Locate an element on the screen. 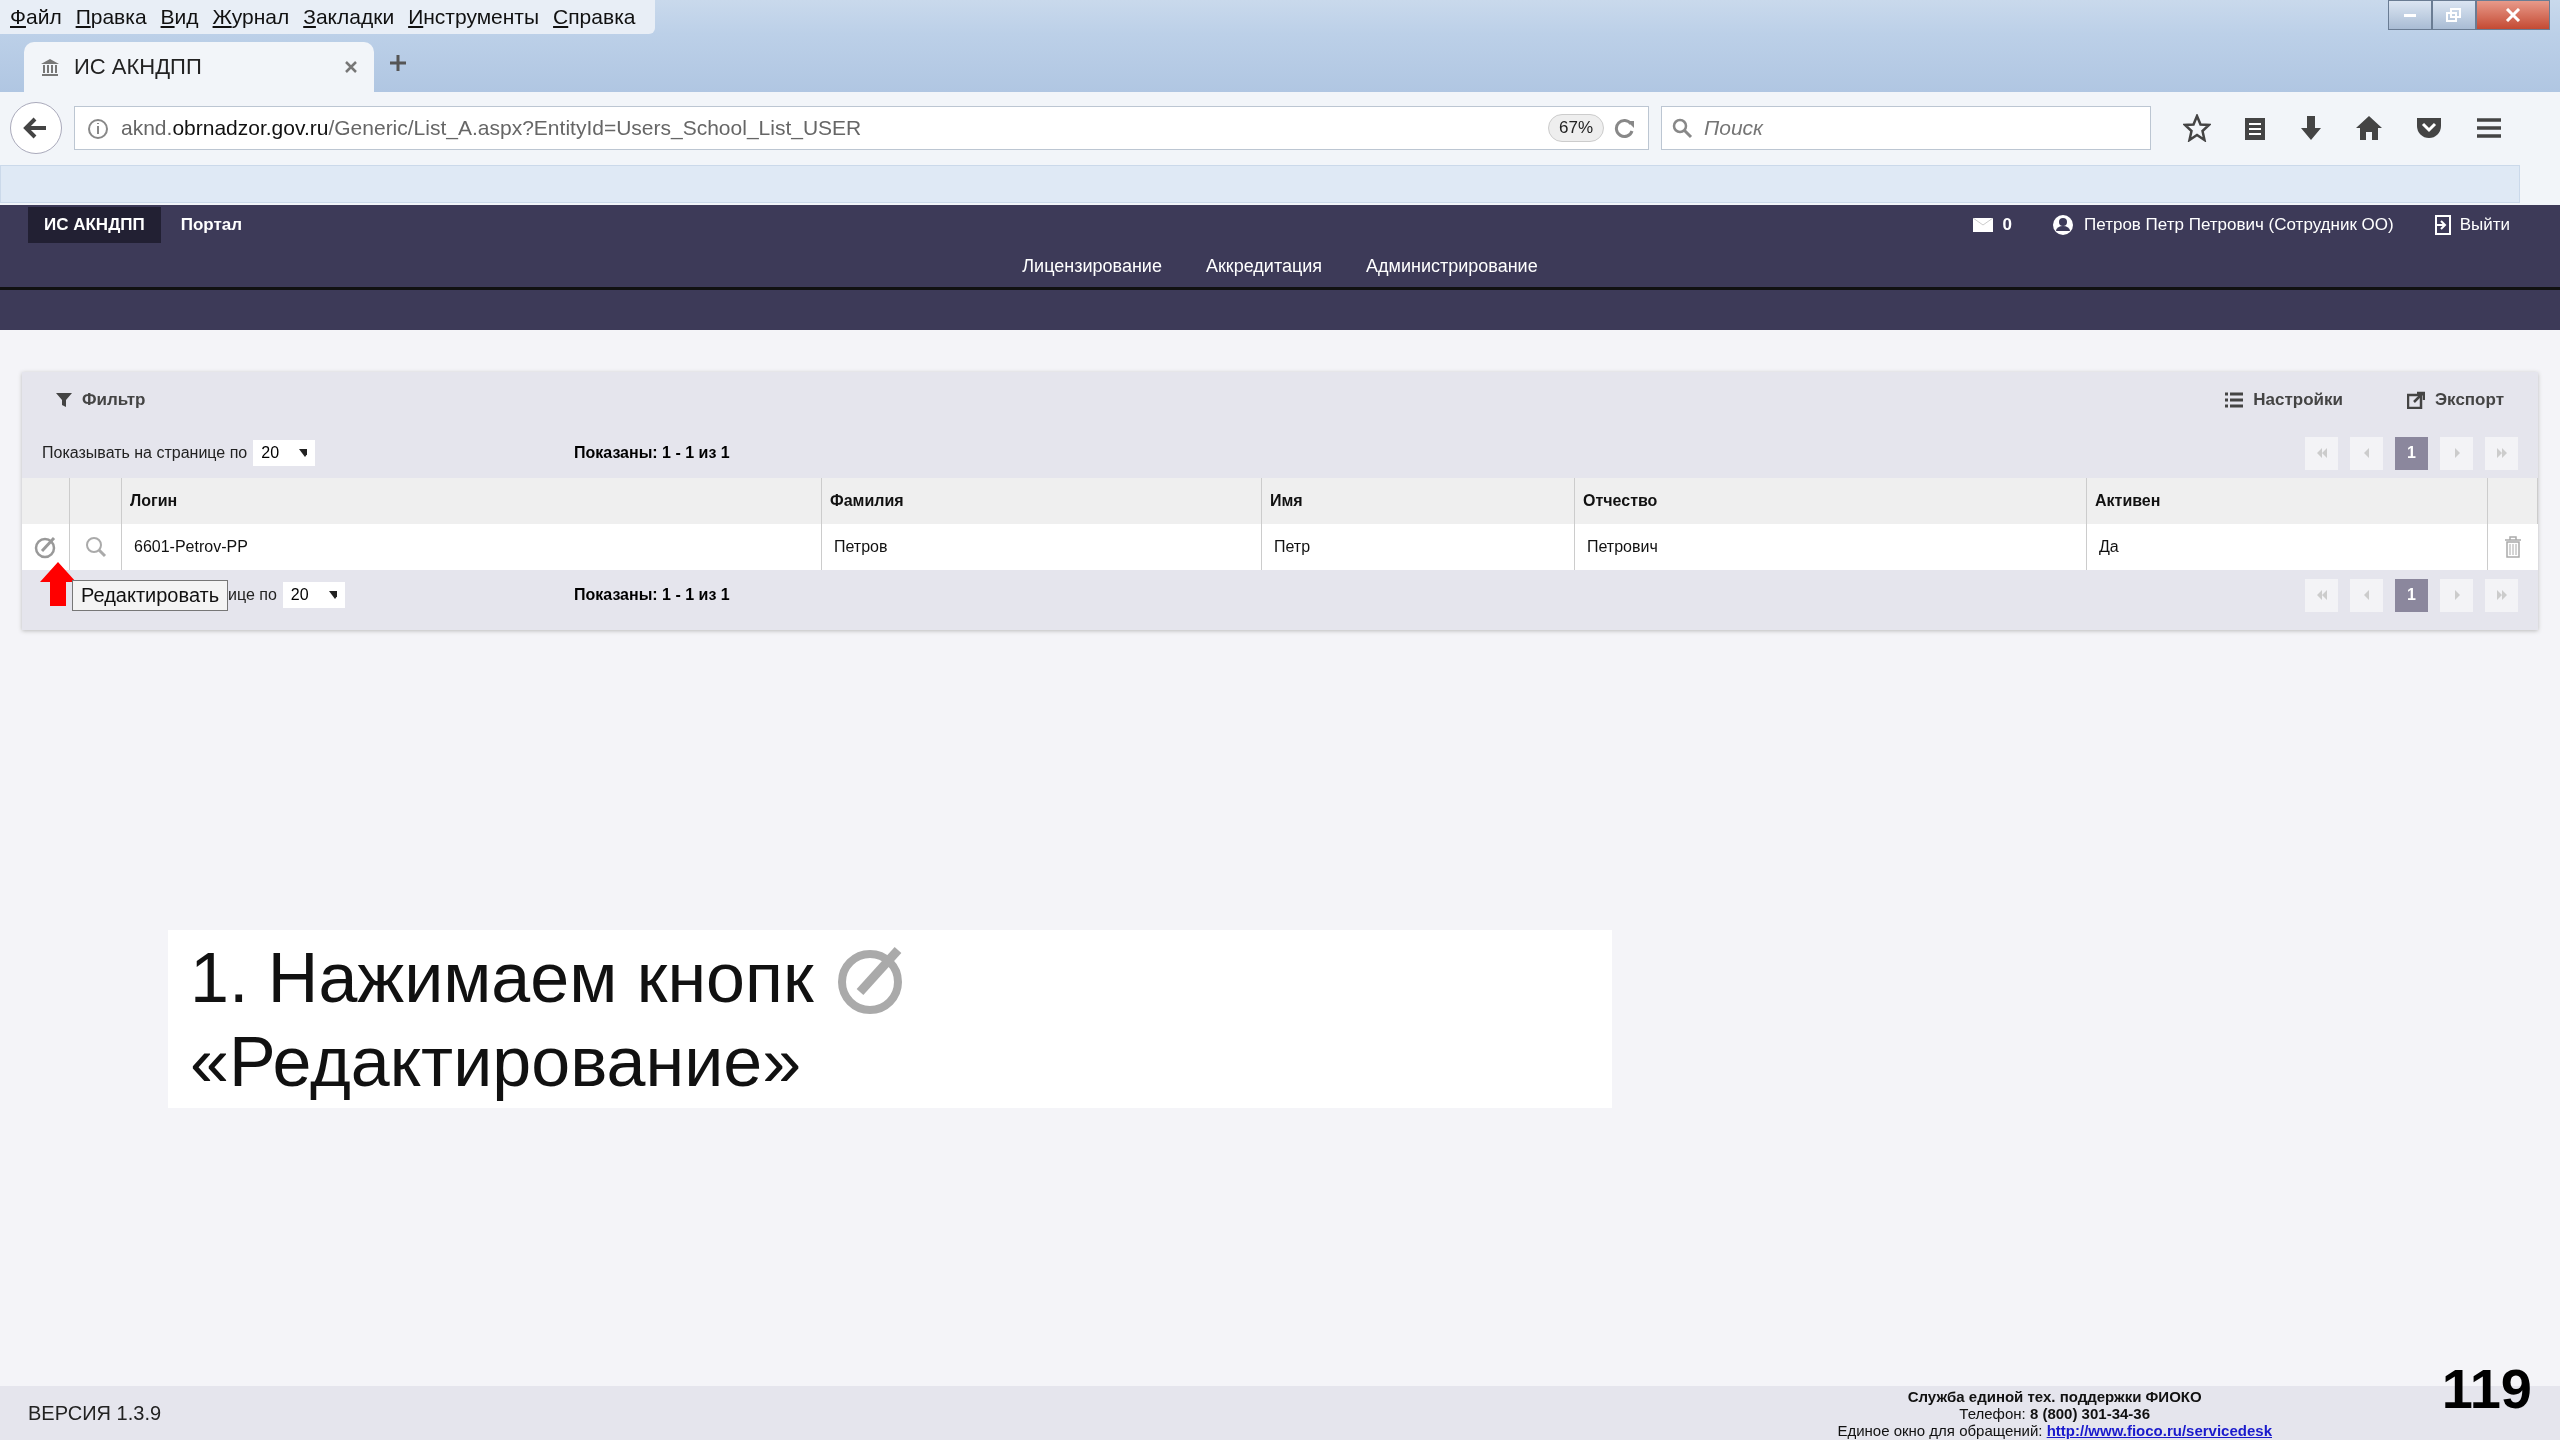 Image resolution: width=2560 pixels, height=1440 pixels. slide-number: 119 is located at coordinates (2486, 1388).